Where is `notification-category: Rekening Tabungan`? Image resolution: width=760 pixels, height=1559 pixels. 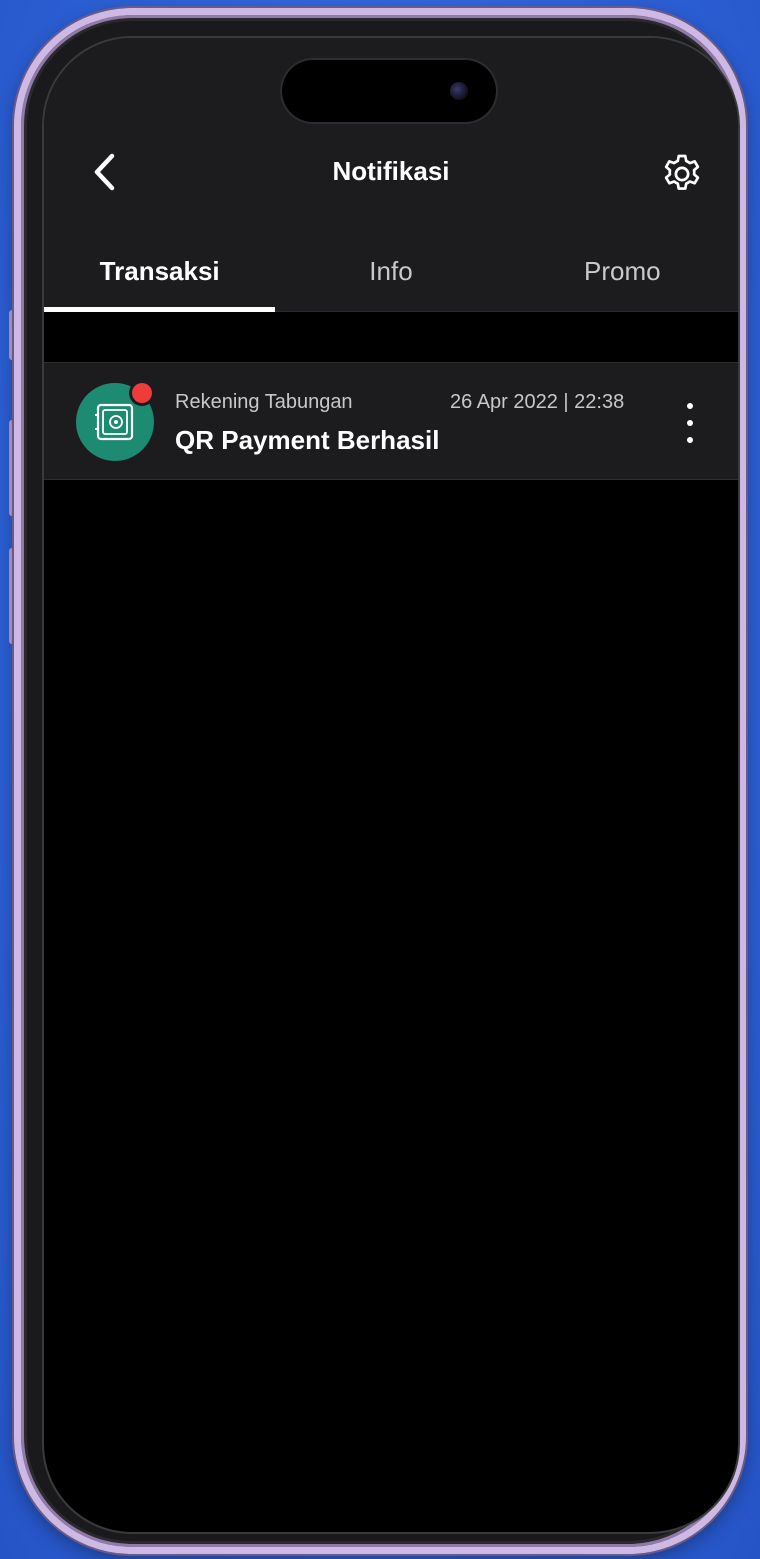 notification-category: Rekening Tabungan is located at coordinates (264, 402).